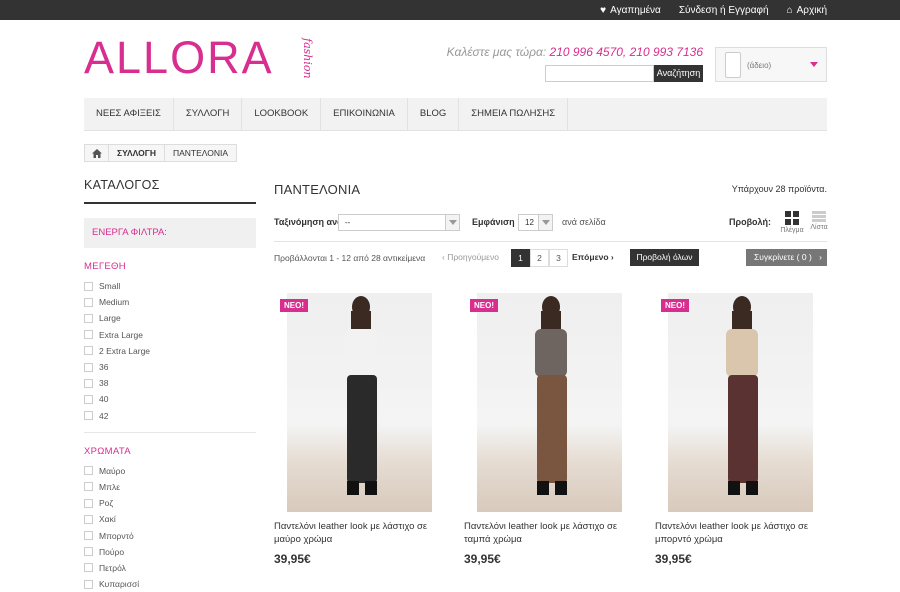 Image resolution: width=900 pixels, height=592 pixels. I want to click on color-option: Μαύρο, so click(170, 471).